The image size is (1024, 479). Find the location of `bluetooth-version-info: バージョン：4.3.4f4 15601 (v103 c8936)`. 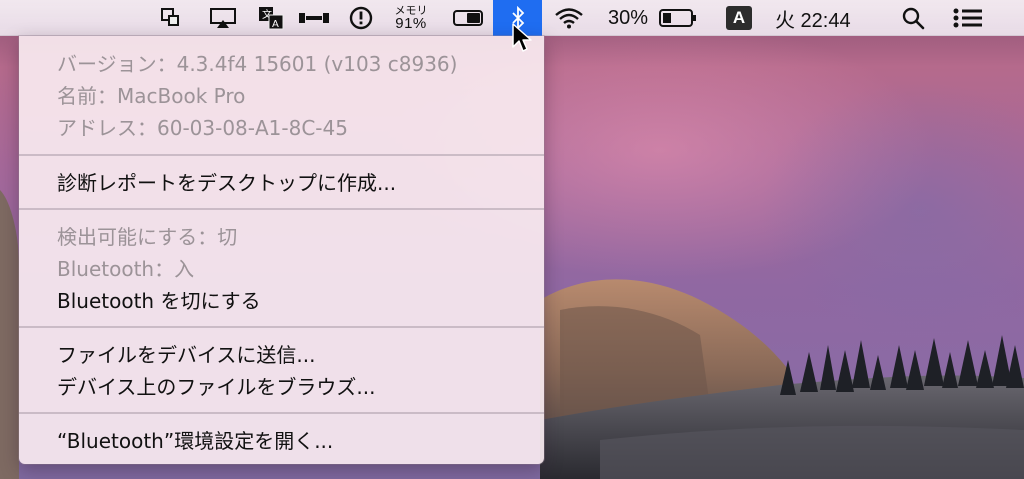

bluetooth-version-info: バージョン：4.3.4f4 15601 (v103 c8936) is located at coordinates (257, 63).